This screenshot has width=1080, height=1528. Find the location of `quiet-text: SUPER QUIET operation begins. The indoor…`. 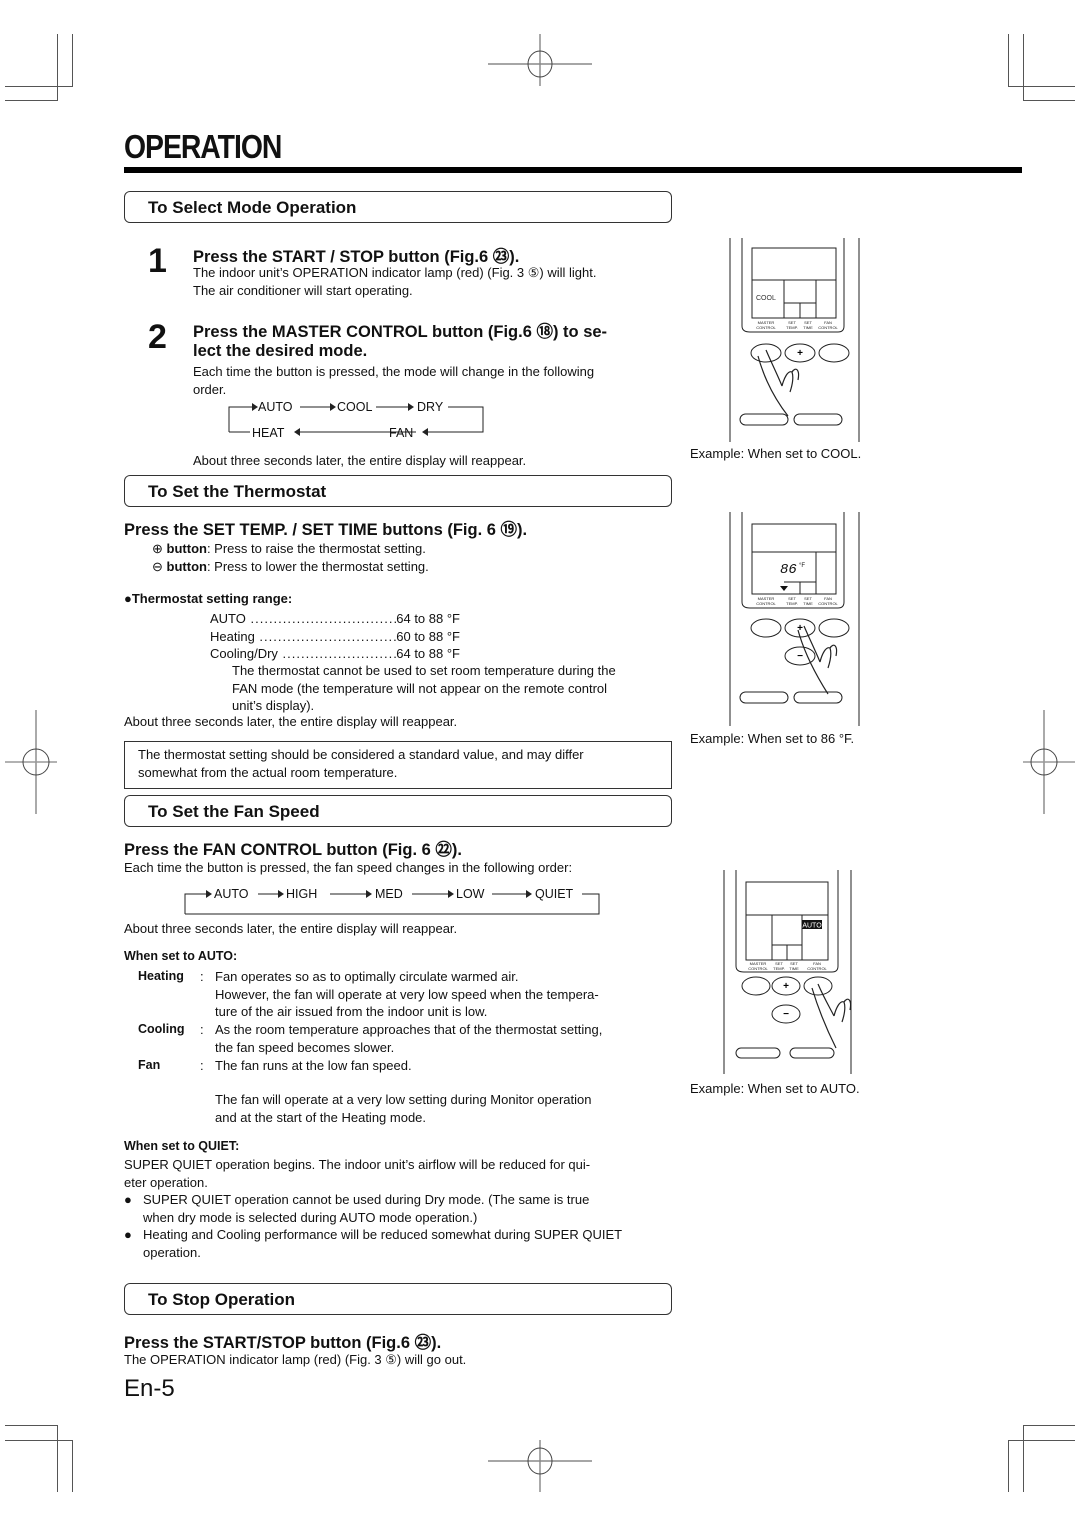

quiet-text: SUPER QUIET operation begins. The indoor… is located at coordinates (357, 1173).